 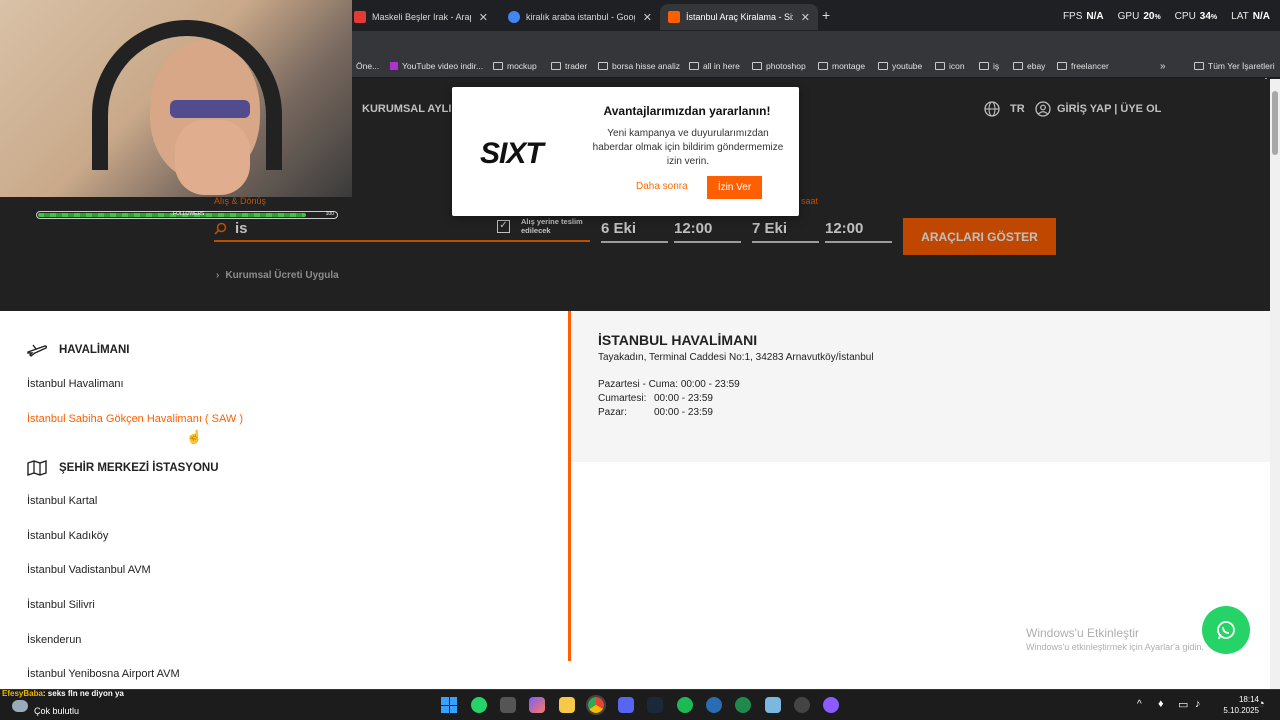 What do you see at coordinates (639, 66) in the screenshot?
I see `bookmark-folder: borsa hisse analiz` at bounding box center [639, 66].